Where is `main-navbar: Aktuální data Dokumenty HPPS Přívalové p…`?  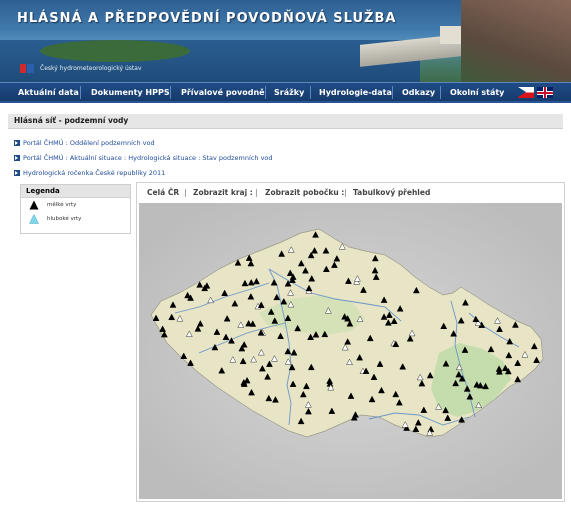
main-navbar: Aktuální data Dokumenty HPPS Přívalové p… is located at coordinates (285, 92).